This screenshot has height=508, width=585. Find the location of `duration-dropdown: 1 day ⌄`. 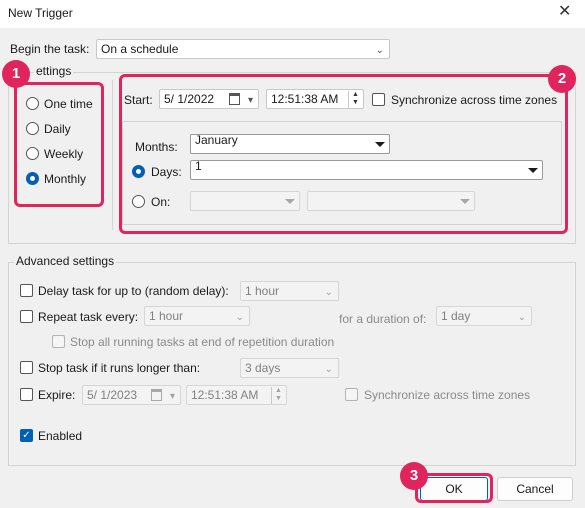

duration-dropdown: 1 day ⌄ is located at coordinates (484, 316).